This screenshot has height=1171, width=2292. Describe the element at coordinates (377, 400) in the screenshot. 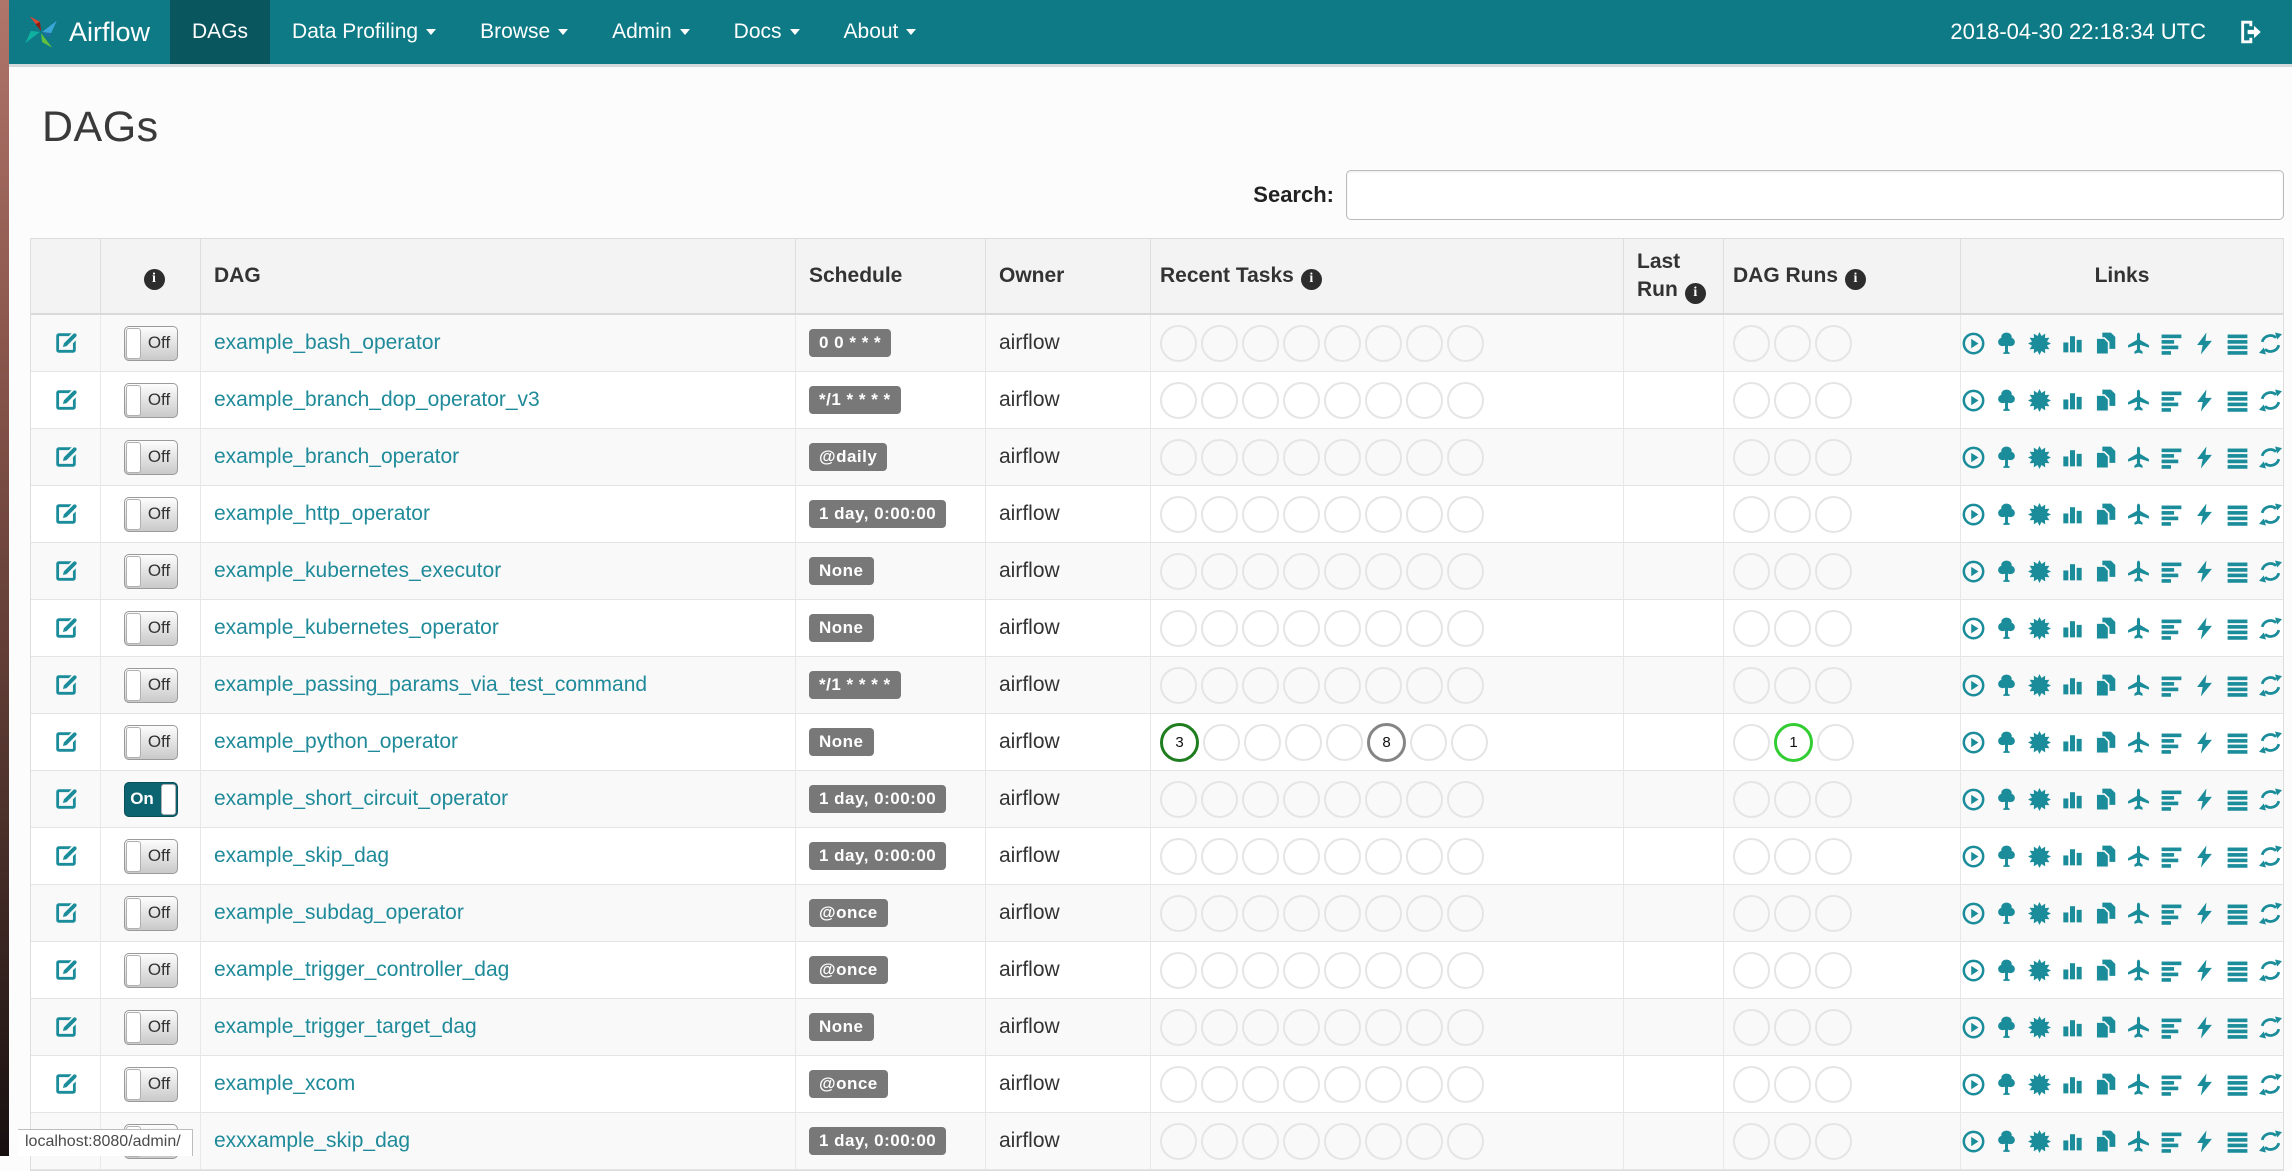

I see `dag-link: example_branch_dop_operator_v3` at that location.